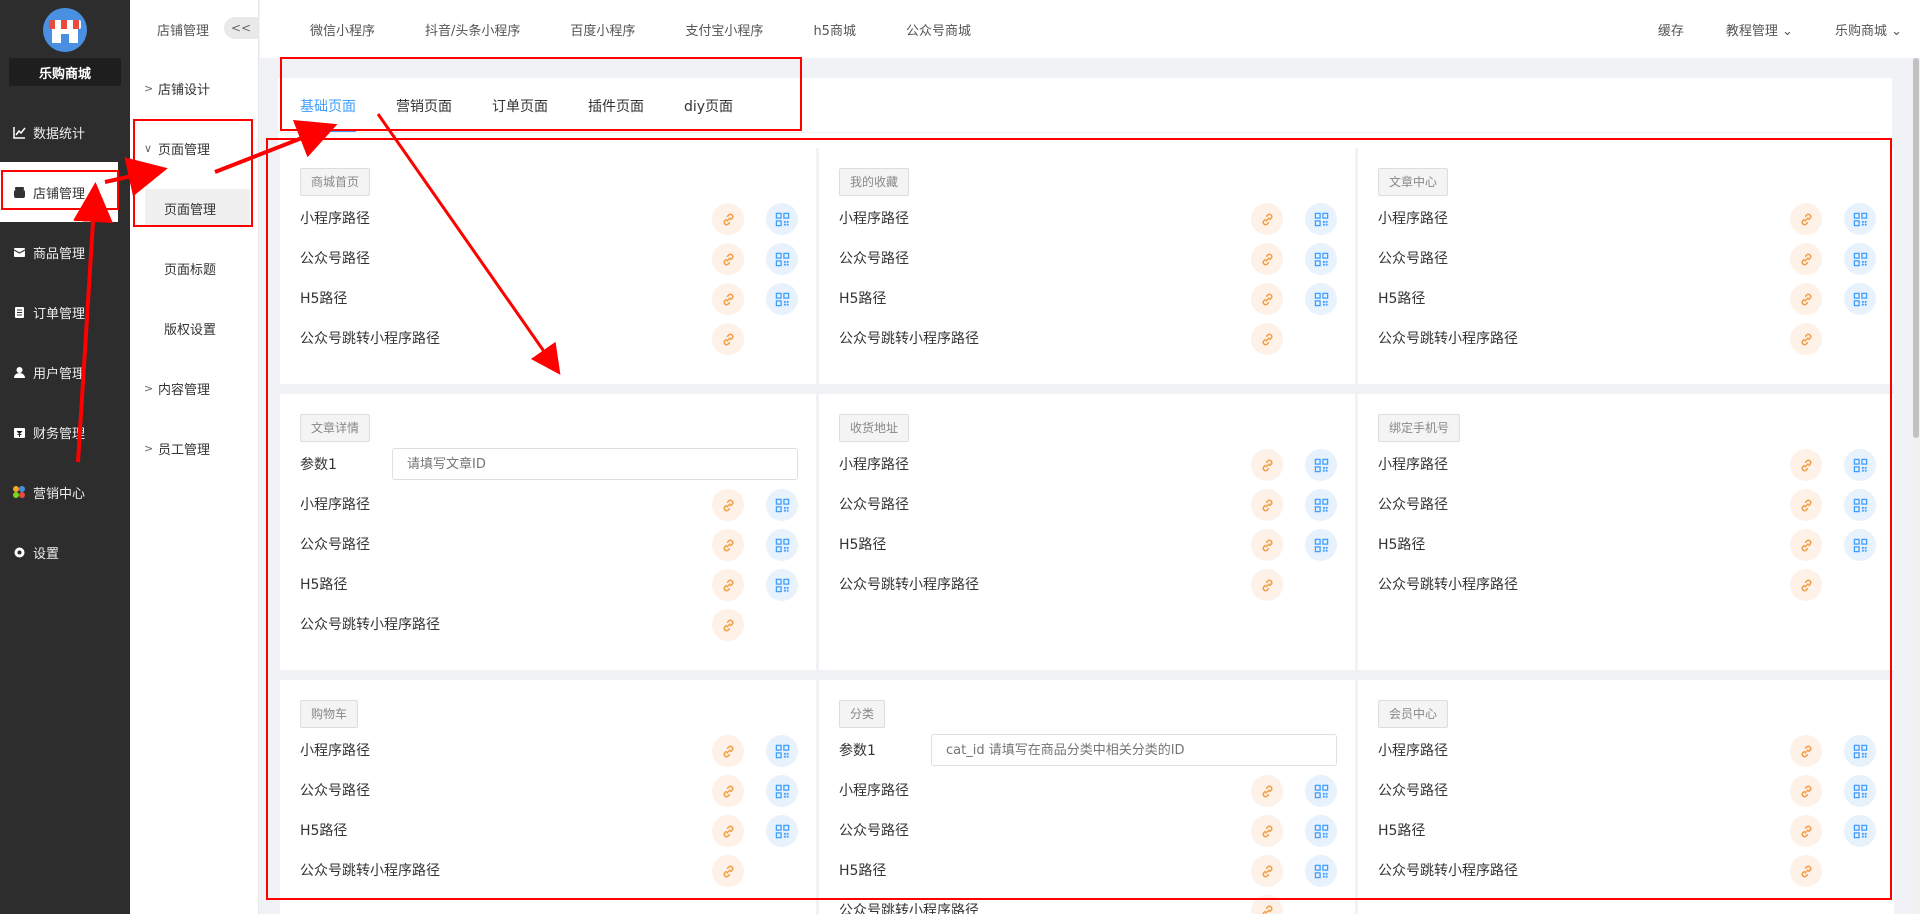  What do you see at coordinates (194, 148) in the screenshot?
I see `sub-nav-page-management: ∨ 页面管理` at bounding box center [194, 148].